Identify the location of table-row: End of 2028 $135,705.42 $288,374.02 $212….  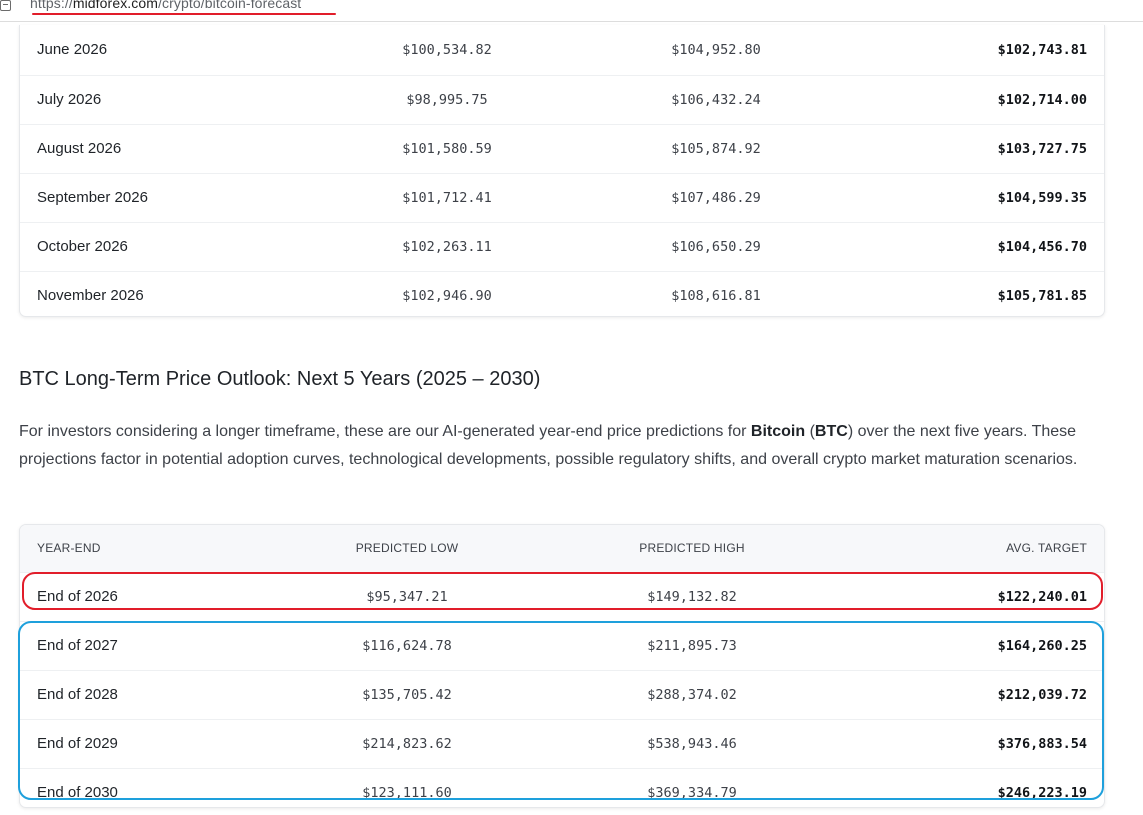
(562, 695).